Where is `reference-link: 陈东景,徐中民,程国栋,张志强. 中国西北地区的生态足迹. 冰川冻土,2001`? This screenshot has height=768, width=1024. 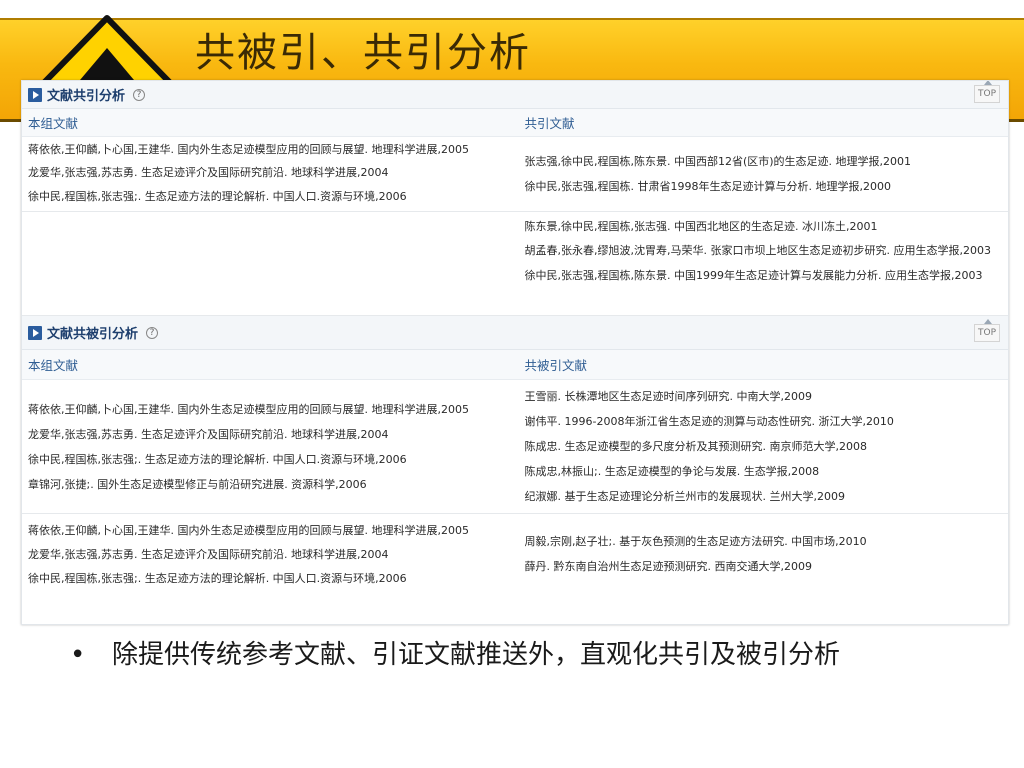
reference-link: 陈东景,徐中民,程国栋,张志强. 中国西北地区的生态足迹. 冰川冻土,2001 is located at coordinates (767, 226).